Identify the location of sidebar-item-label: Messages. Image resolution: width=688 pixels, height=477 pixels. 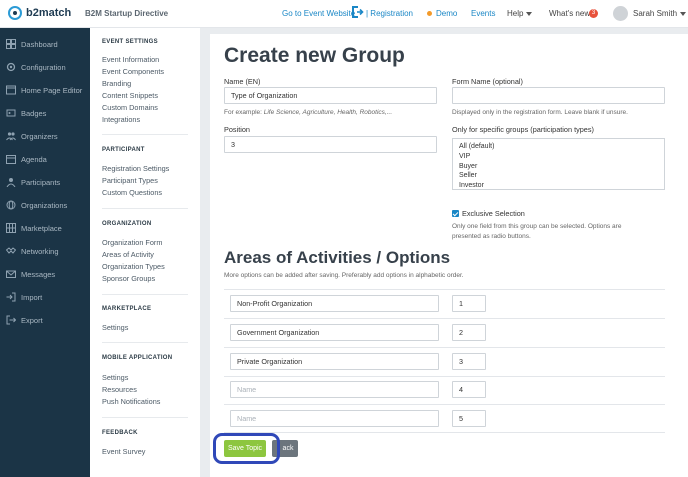
(38, 274).